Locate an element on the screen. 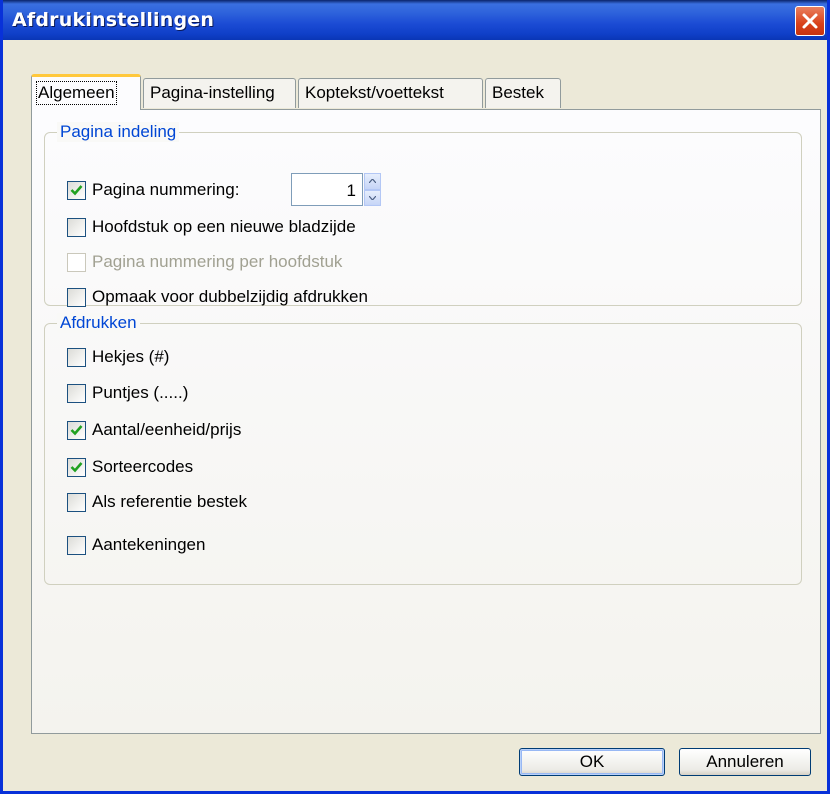  page-numbering-row: Pagina nummering: is located at coordinates (153, 190).